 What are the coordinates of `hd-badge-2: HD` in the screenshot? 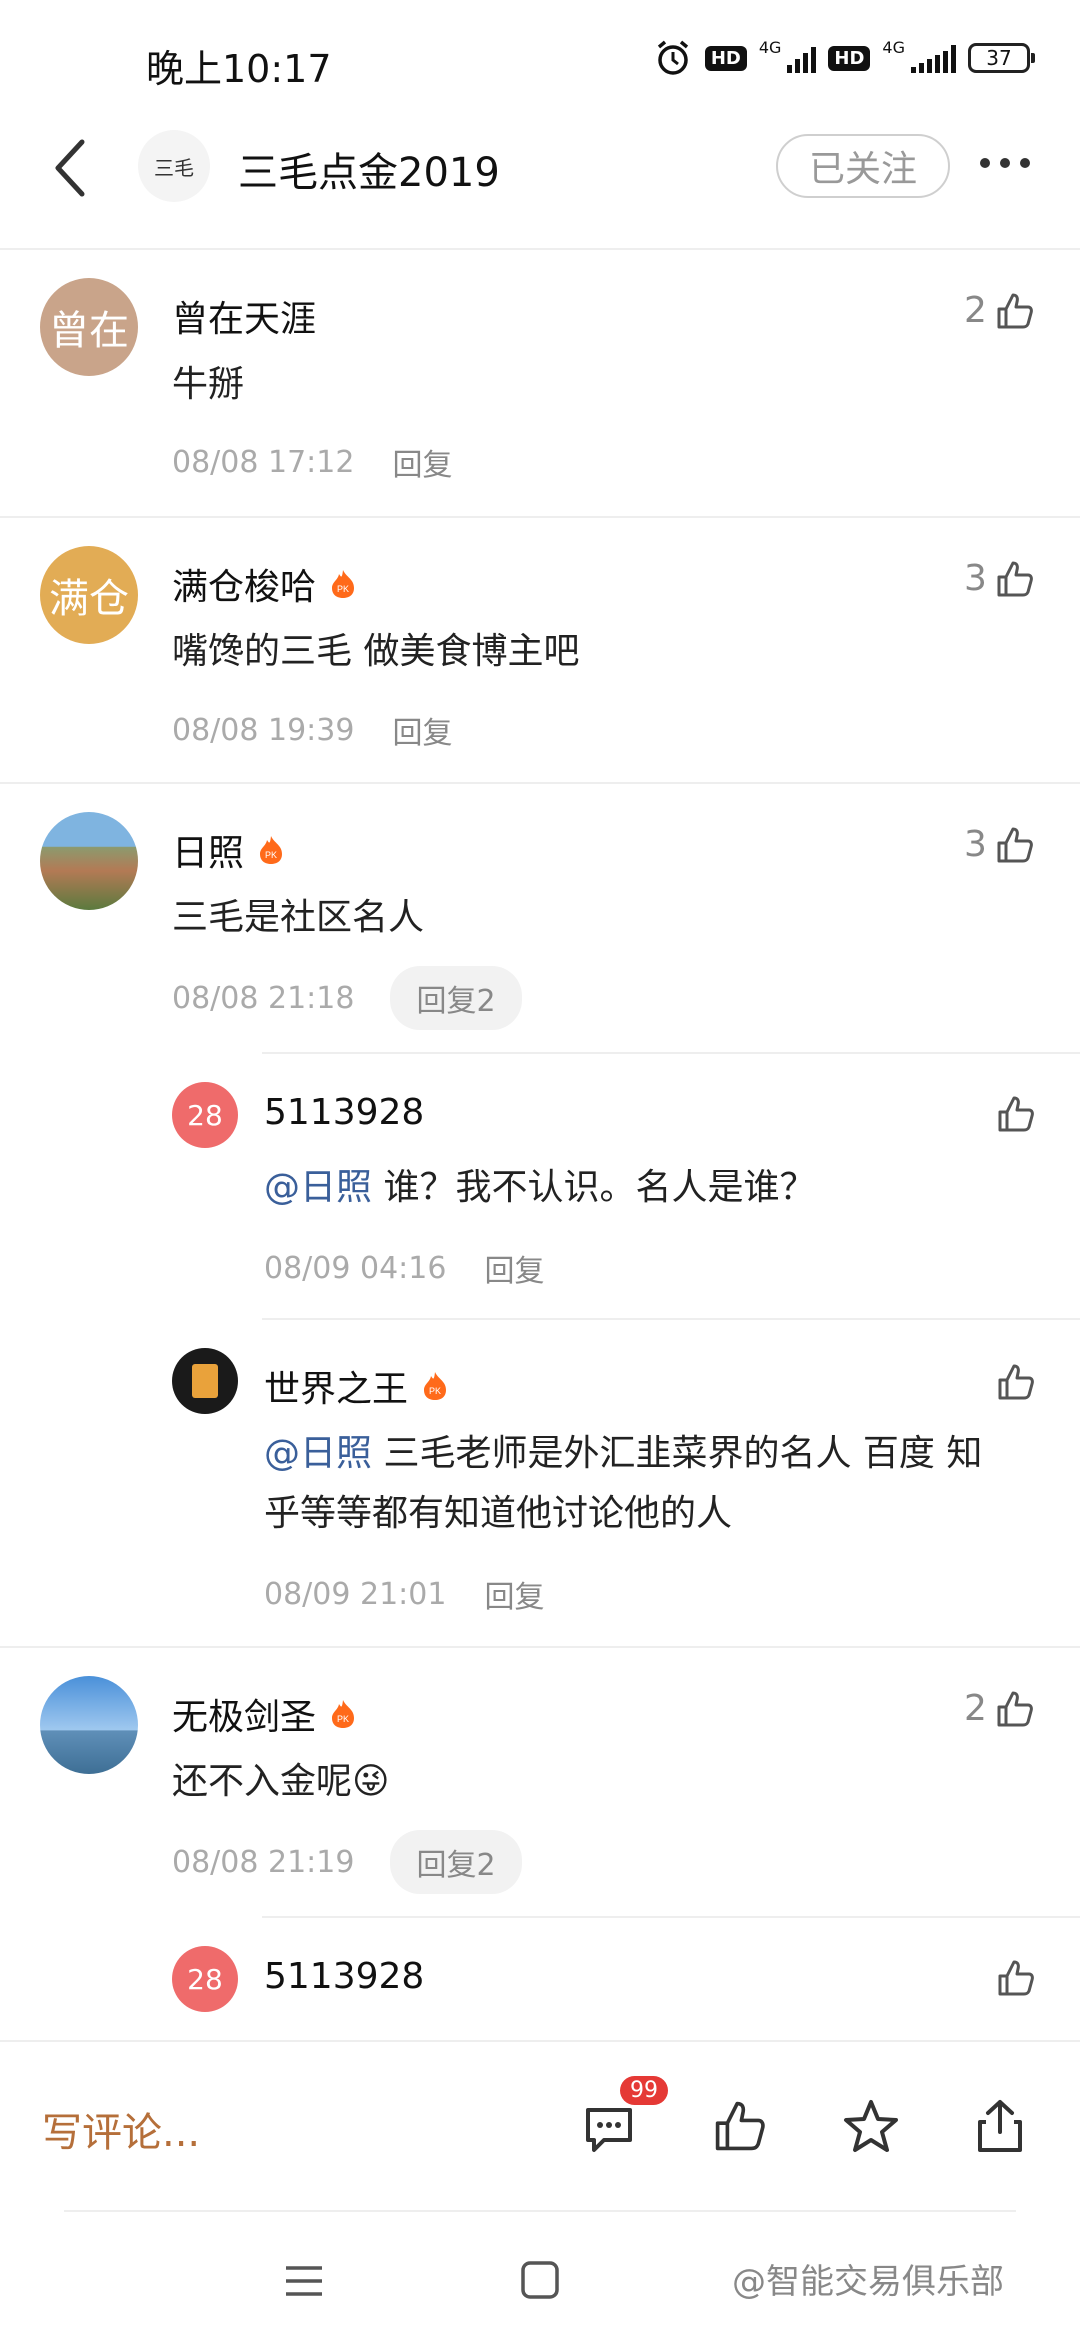 It's located at (849, 58).